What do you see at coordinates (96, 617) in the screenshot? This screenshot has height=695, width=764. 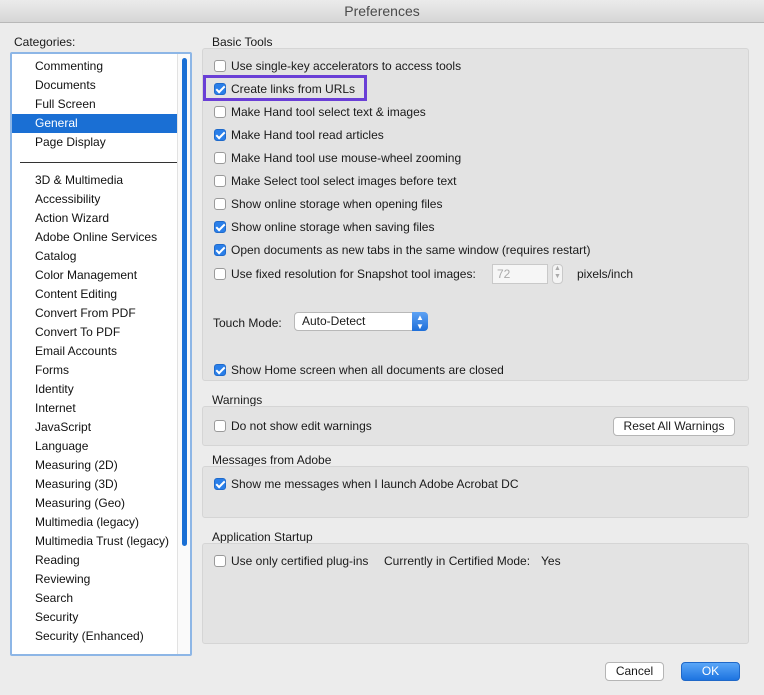 I see `category-item: Security` at bounding box center [96, 617].